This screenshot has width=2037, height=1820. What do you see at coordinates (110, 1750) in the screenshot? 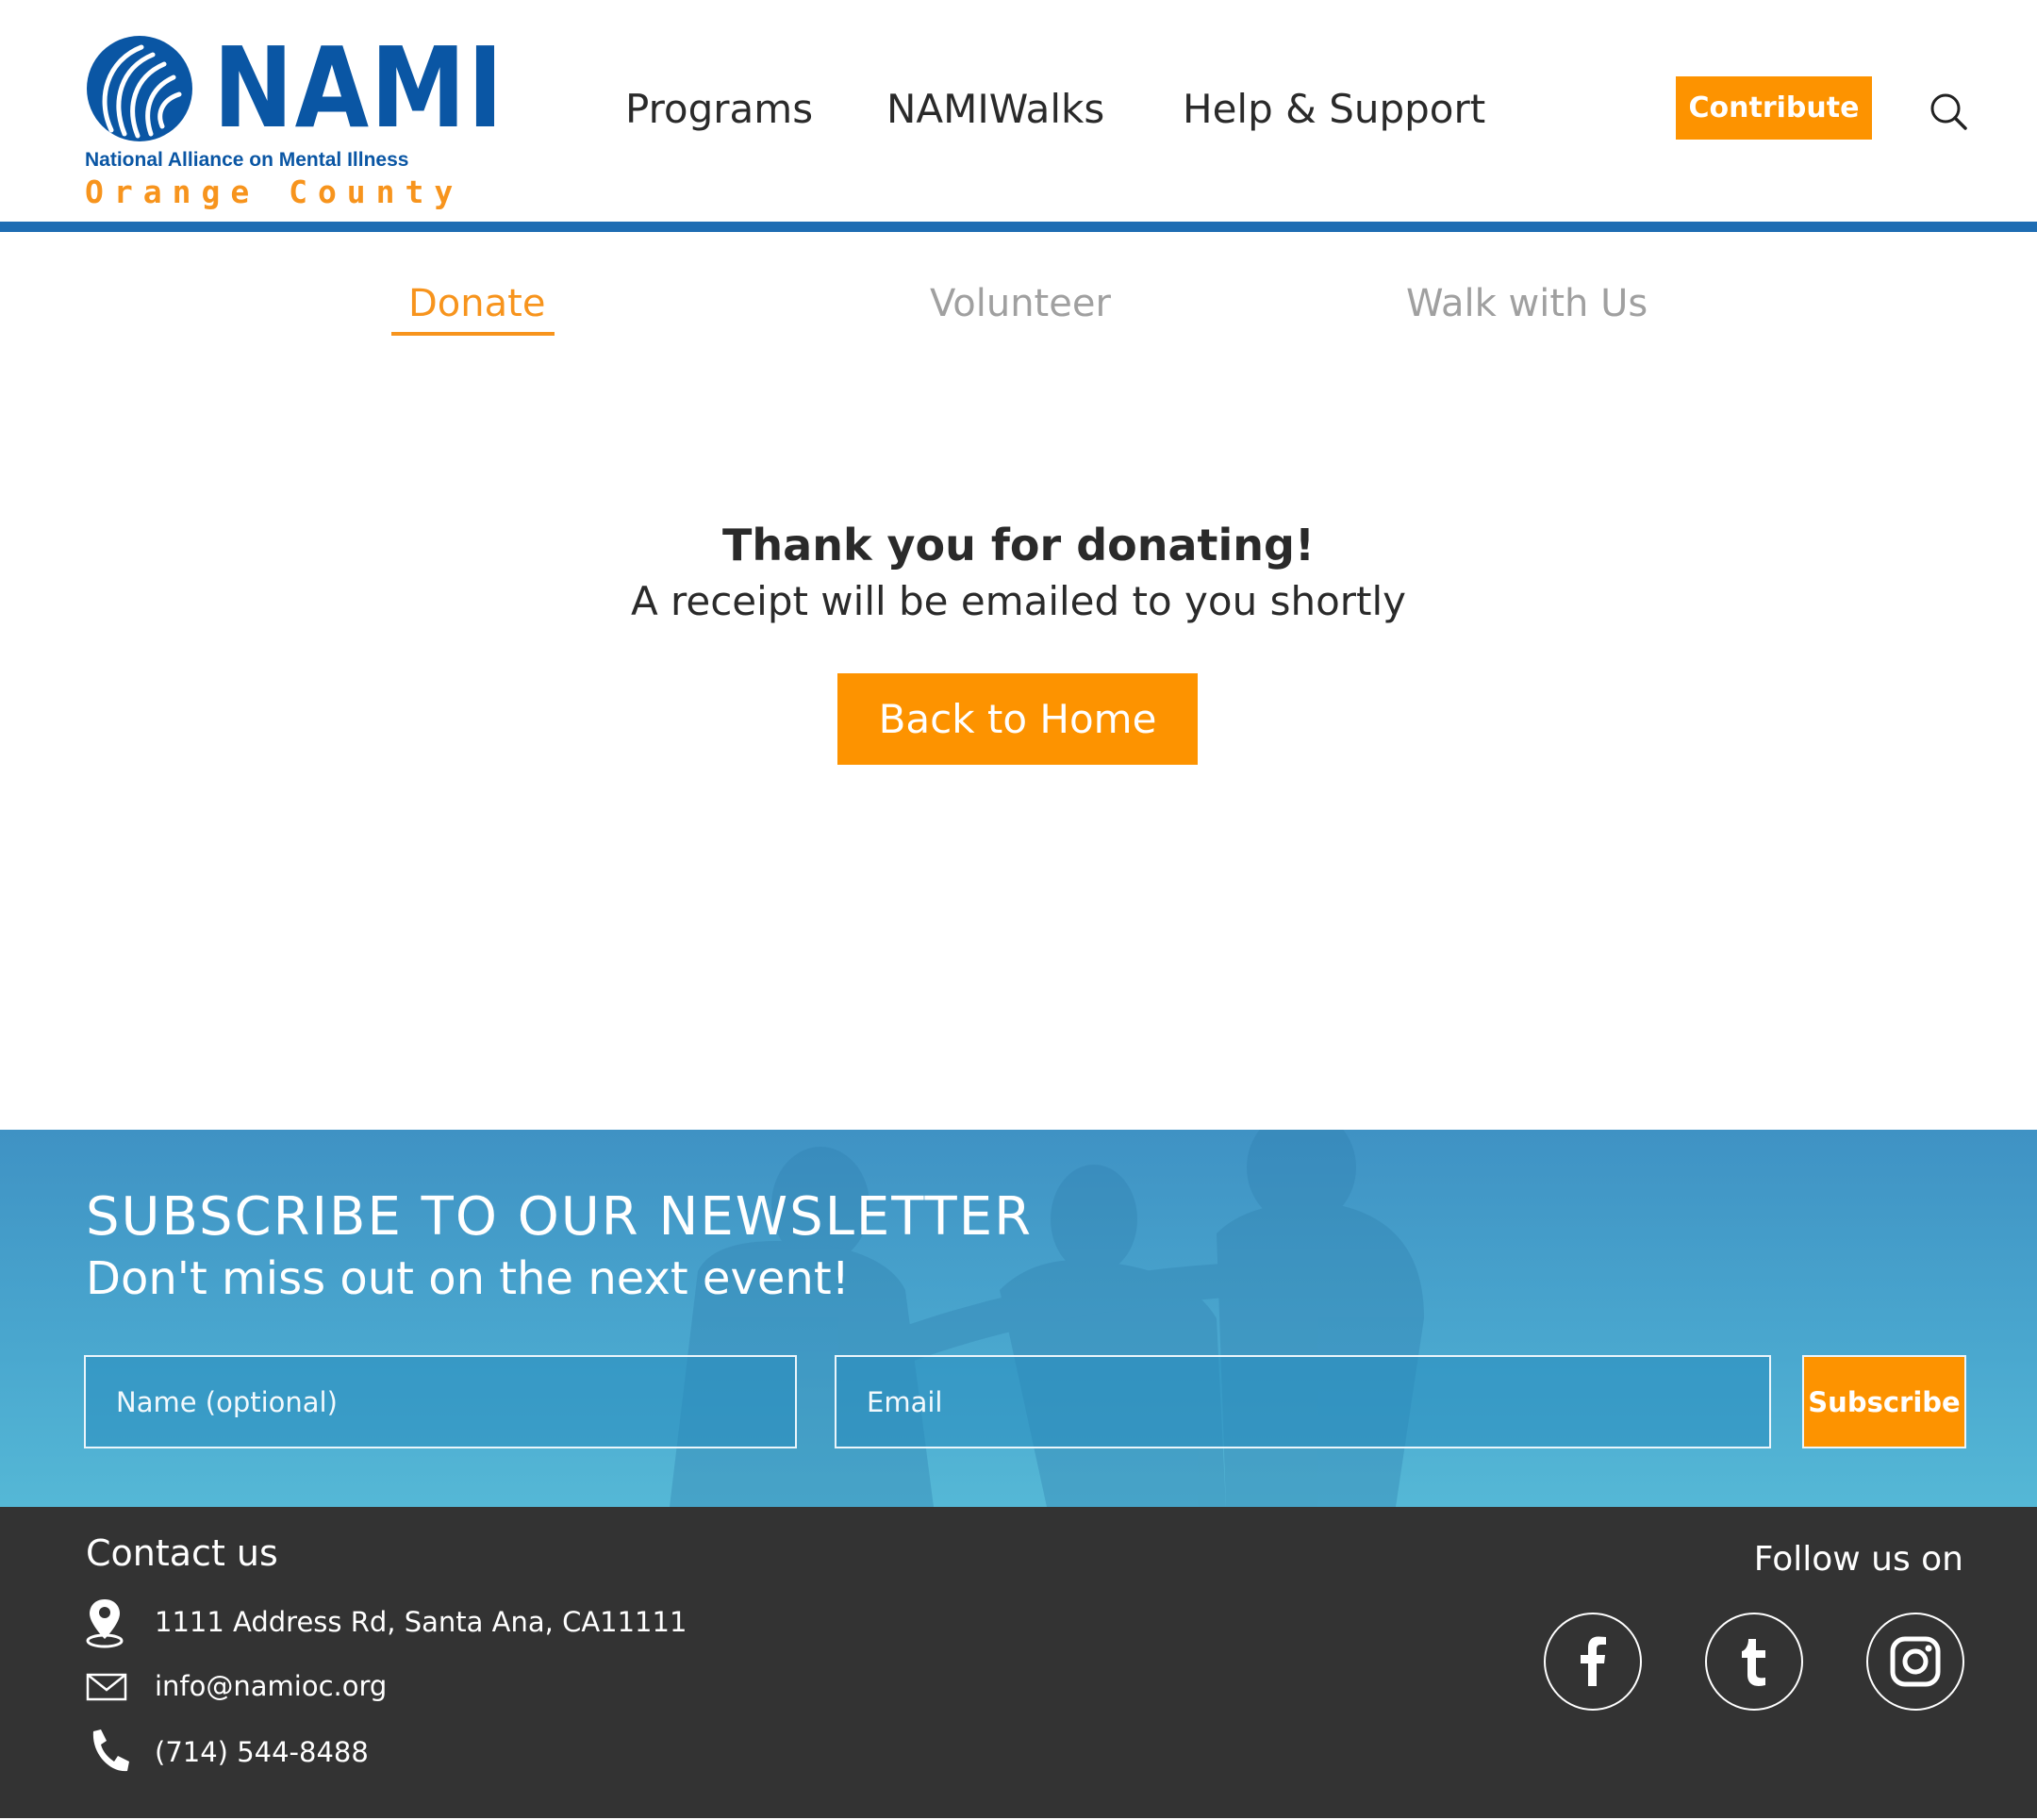
I see `phone-icon` at bounding box center [110, 1750].